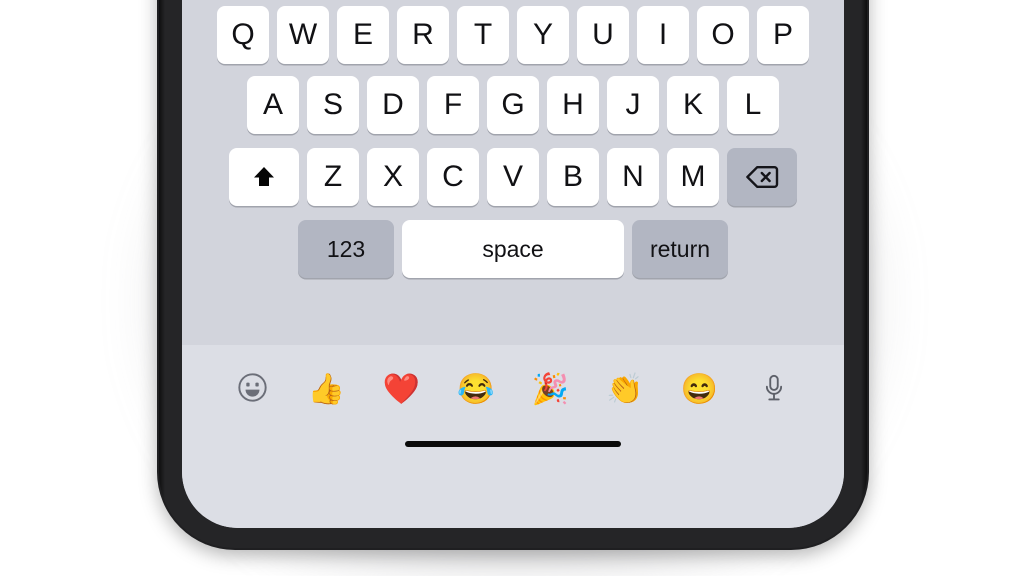  What do you see at coordinates (393, 105) in the screenshot?
I see `key-d: D` at bounding box center [393, 105].